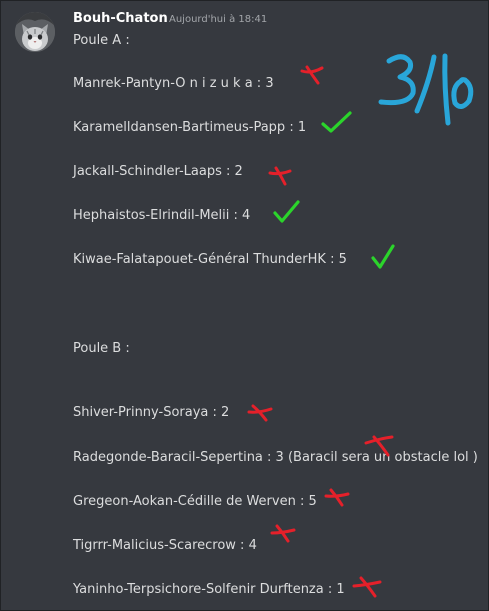 This screenshot has height=611, width=489. What do you see at coordinates (426, 89) in the screenshot?
I see `handwritten-score-annotation` at bounding box center [426, 89].